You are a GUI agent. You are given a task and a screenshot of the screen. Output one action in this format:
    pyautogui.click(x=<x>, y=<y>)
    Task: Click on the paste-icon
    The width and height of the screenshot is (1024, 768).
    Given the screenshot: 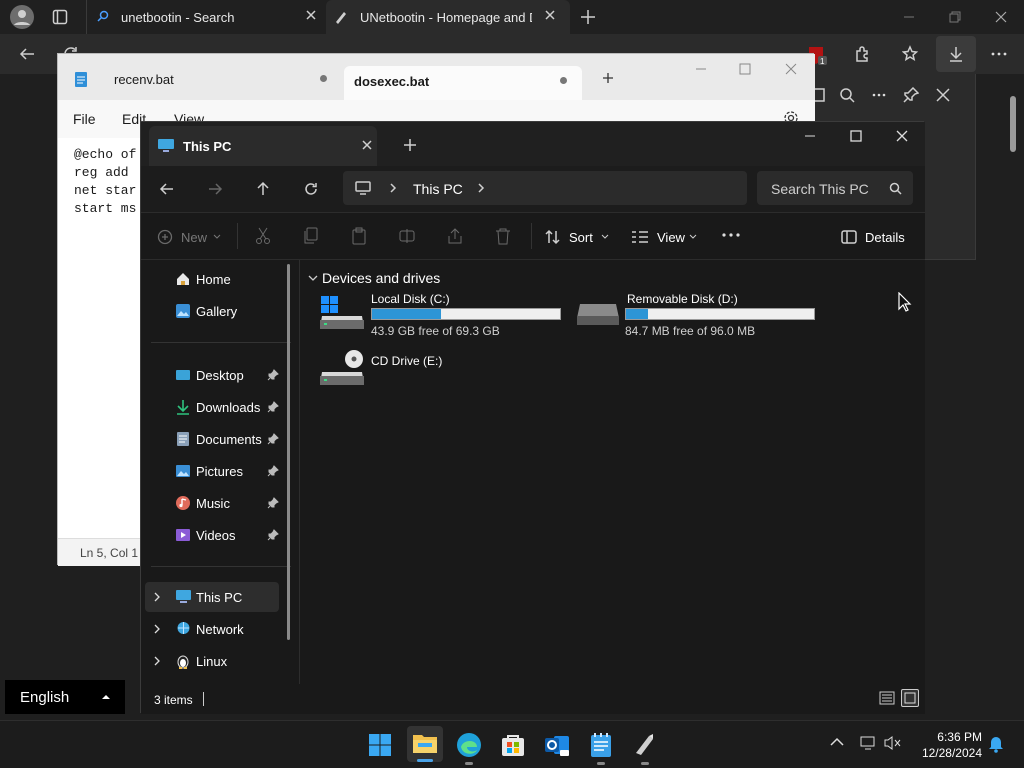 What is the action you would take?
    pyautogui.click(x=359, y=236)
    